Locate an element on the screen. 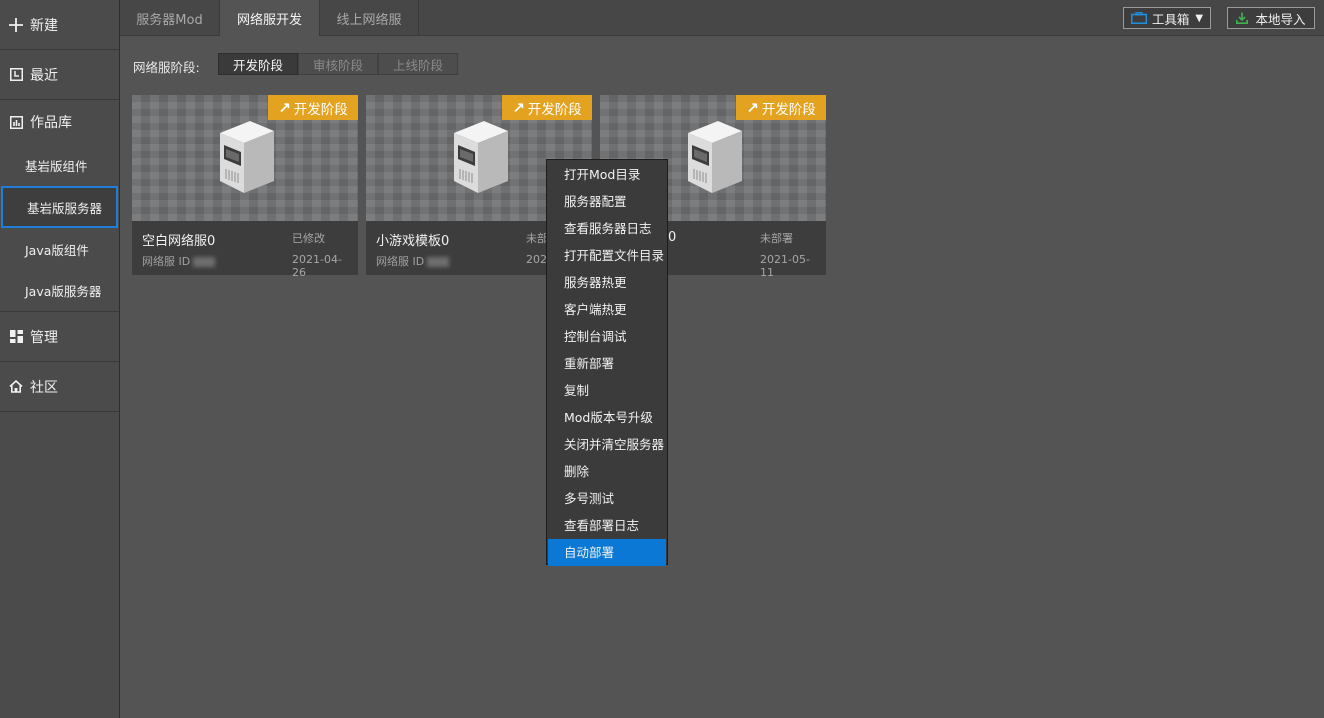 The image size is (1324, 718). tab-label: 网络服开发 is located at coordinates (269, 20).